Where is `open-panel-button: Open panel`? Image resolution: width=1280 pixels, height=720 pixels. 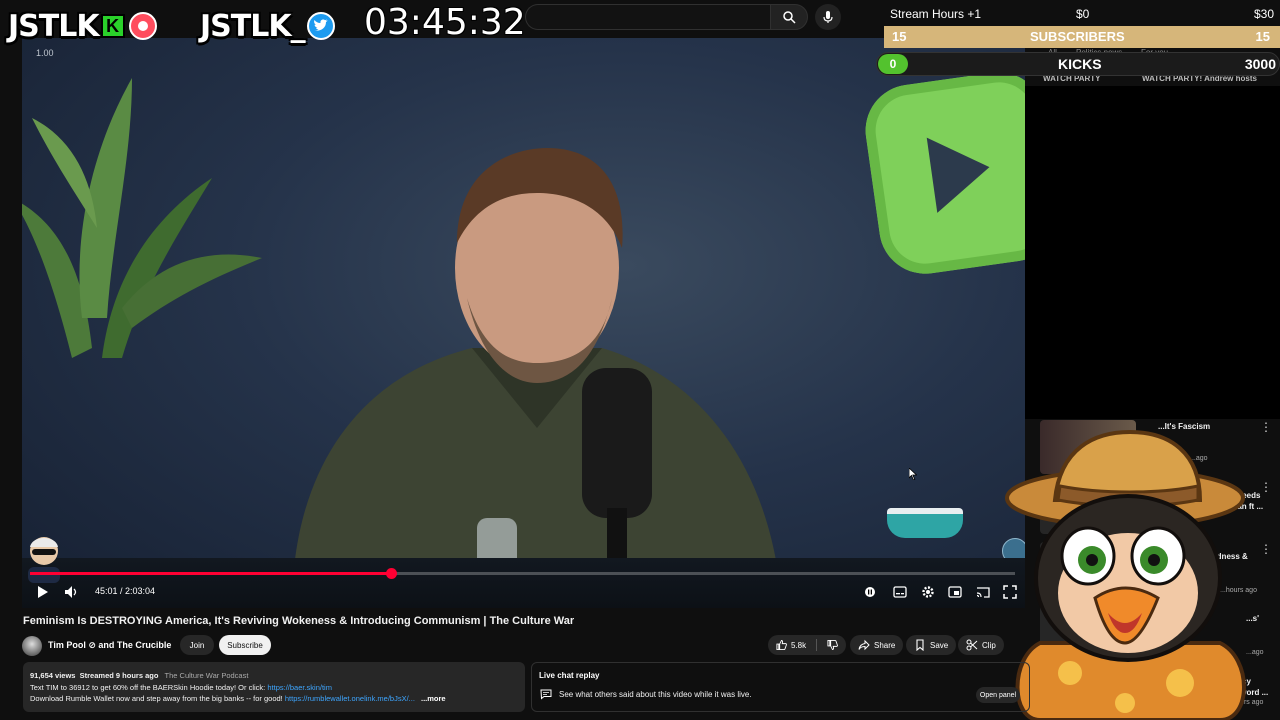 open-panel-button: Open panel is located at coordinates (998, 695).